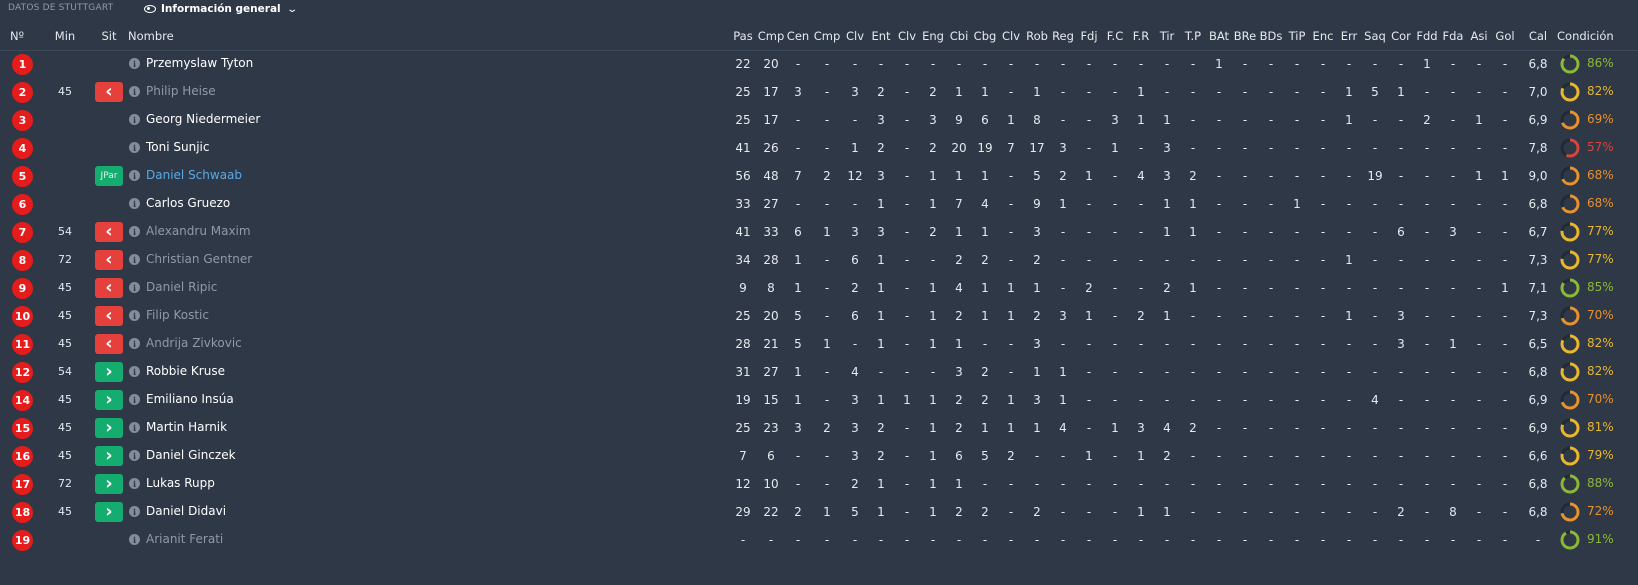 The width and height of the screenshot is (1638, 585). What do you see at coordinates (1349, 36) in the screenshot?
I see `column-header-stat: Err` at bounding box center [1349, 36].